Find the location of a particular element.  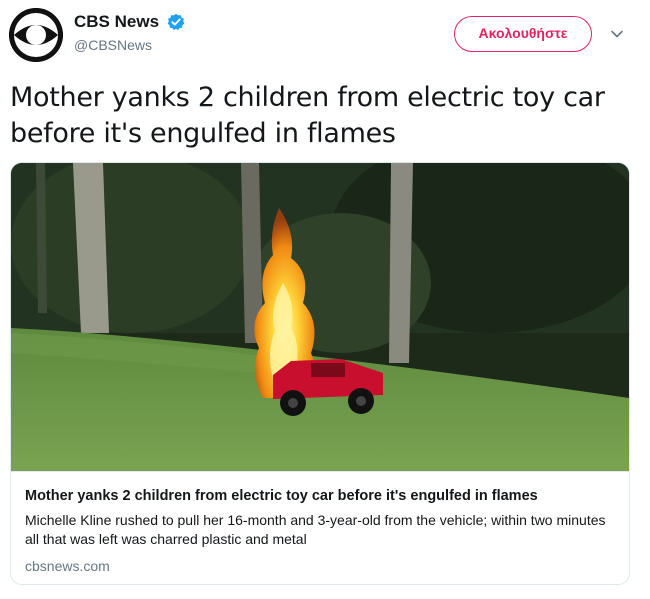

avatar is located at coordinates (36, 35).